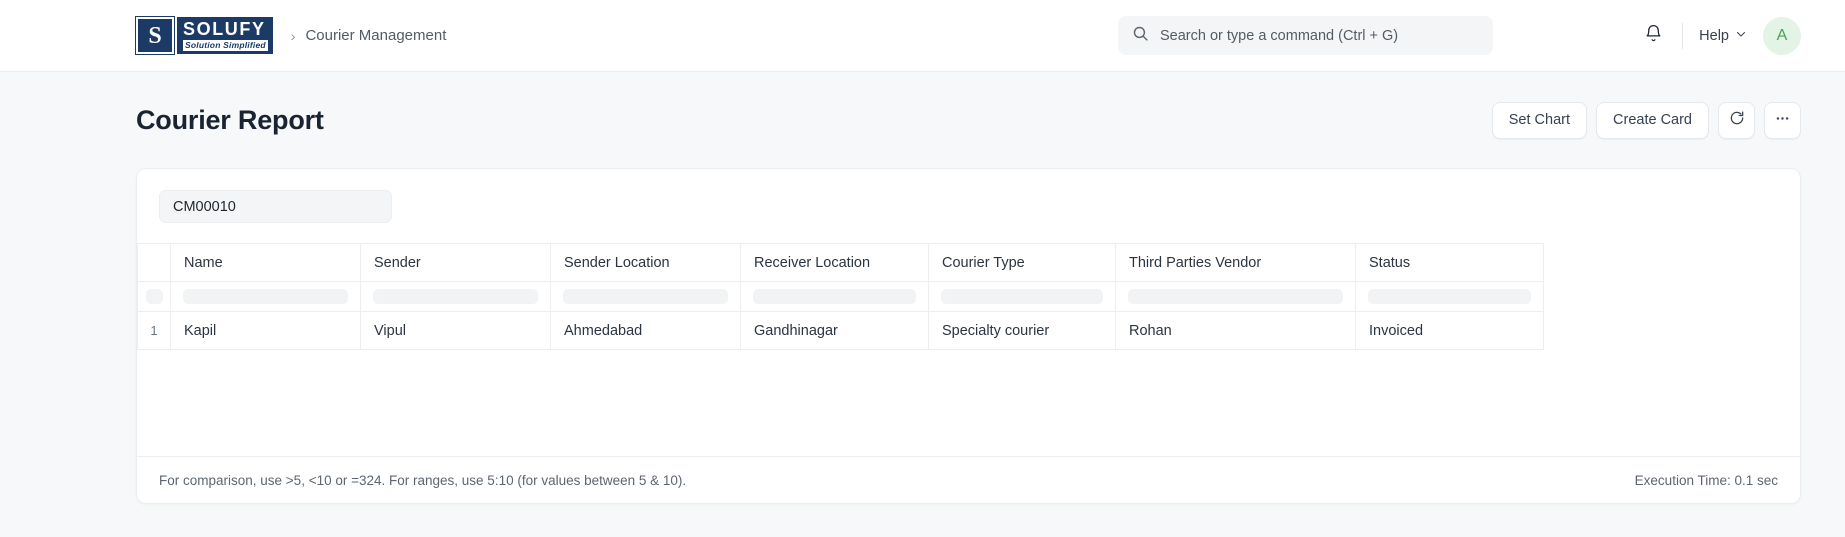 The height and width of the screenshot is (537, 1845). I want to click on solufy-logo: S SOLUFY Solution Simplified, so click(204, 35).